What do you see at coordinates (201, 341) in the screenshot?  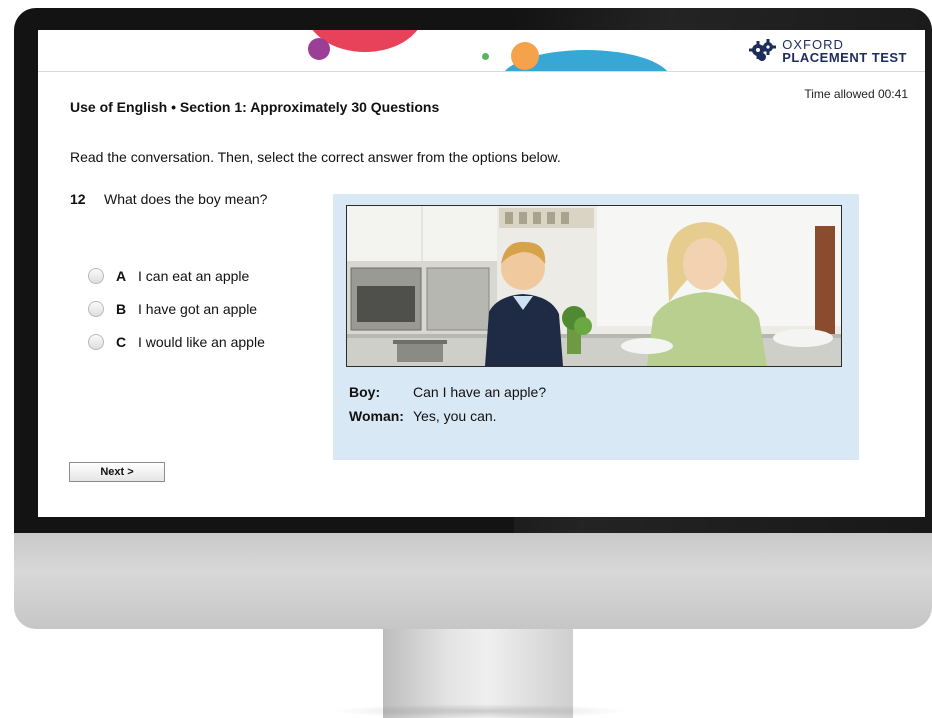 I see `option-label: I would like an apple` at bounding box center [201, 341].